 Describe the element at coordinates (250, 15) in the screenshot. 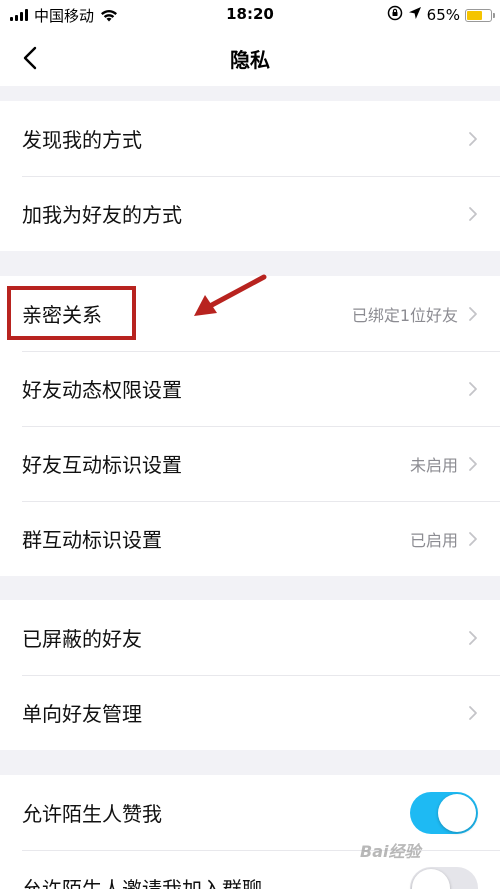

I see `status-bar: 中国移动 18:20 65%` at that location.